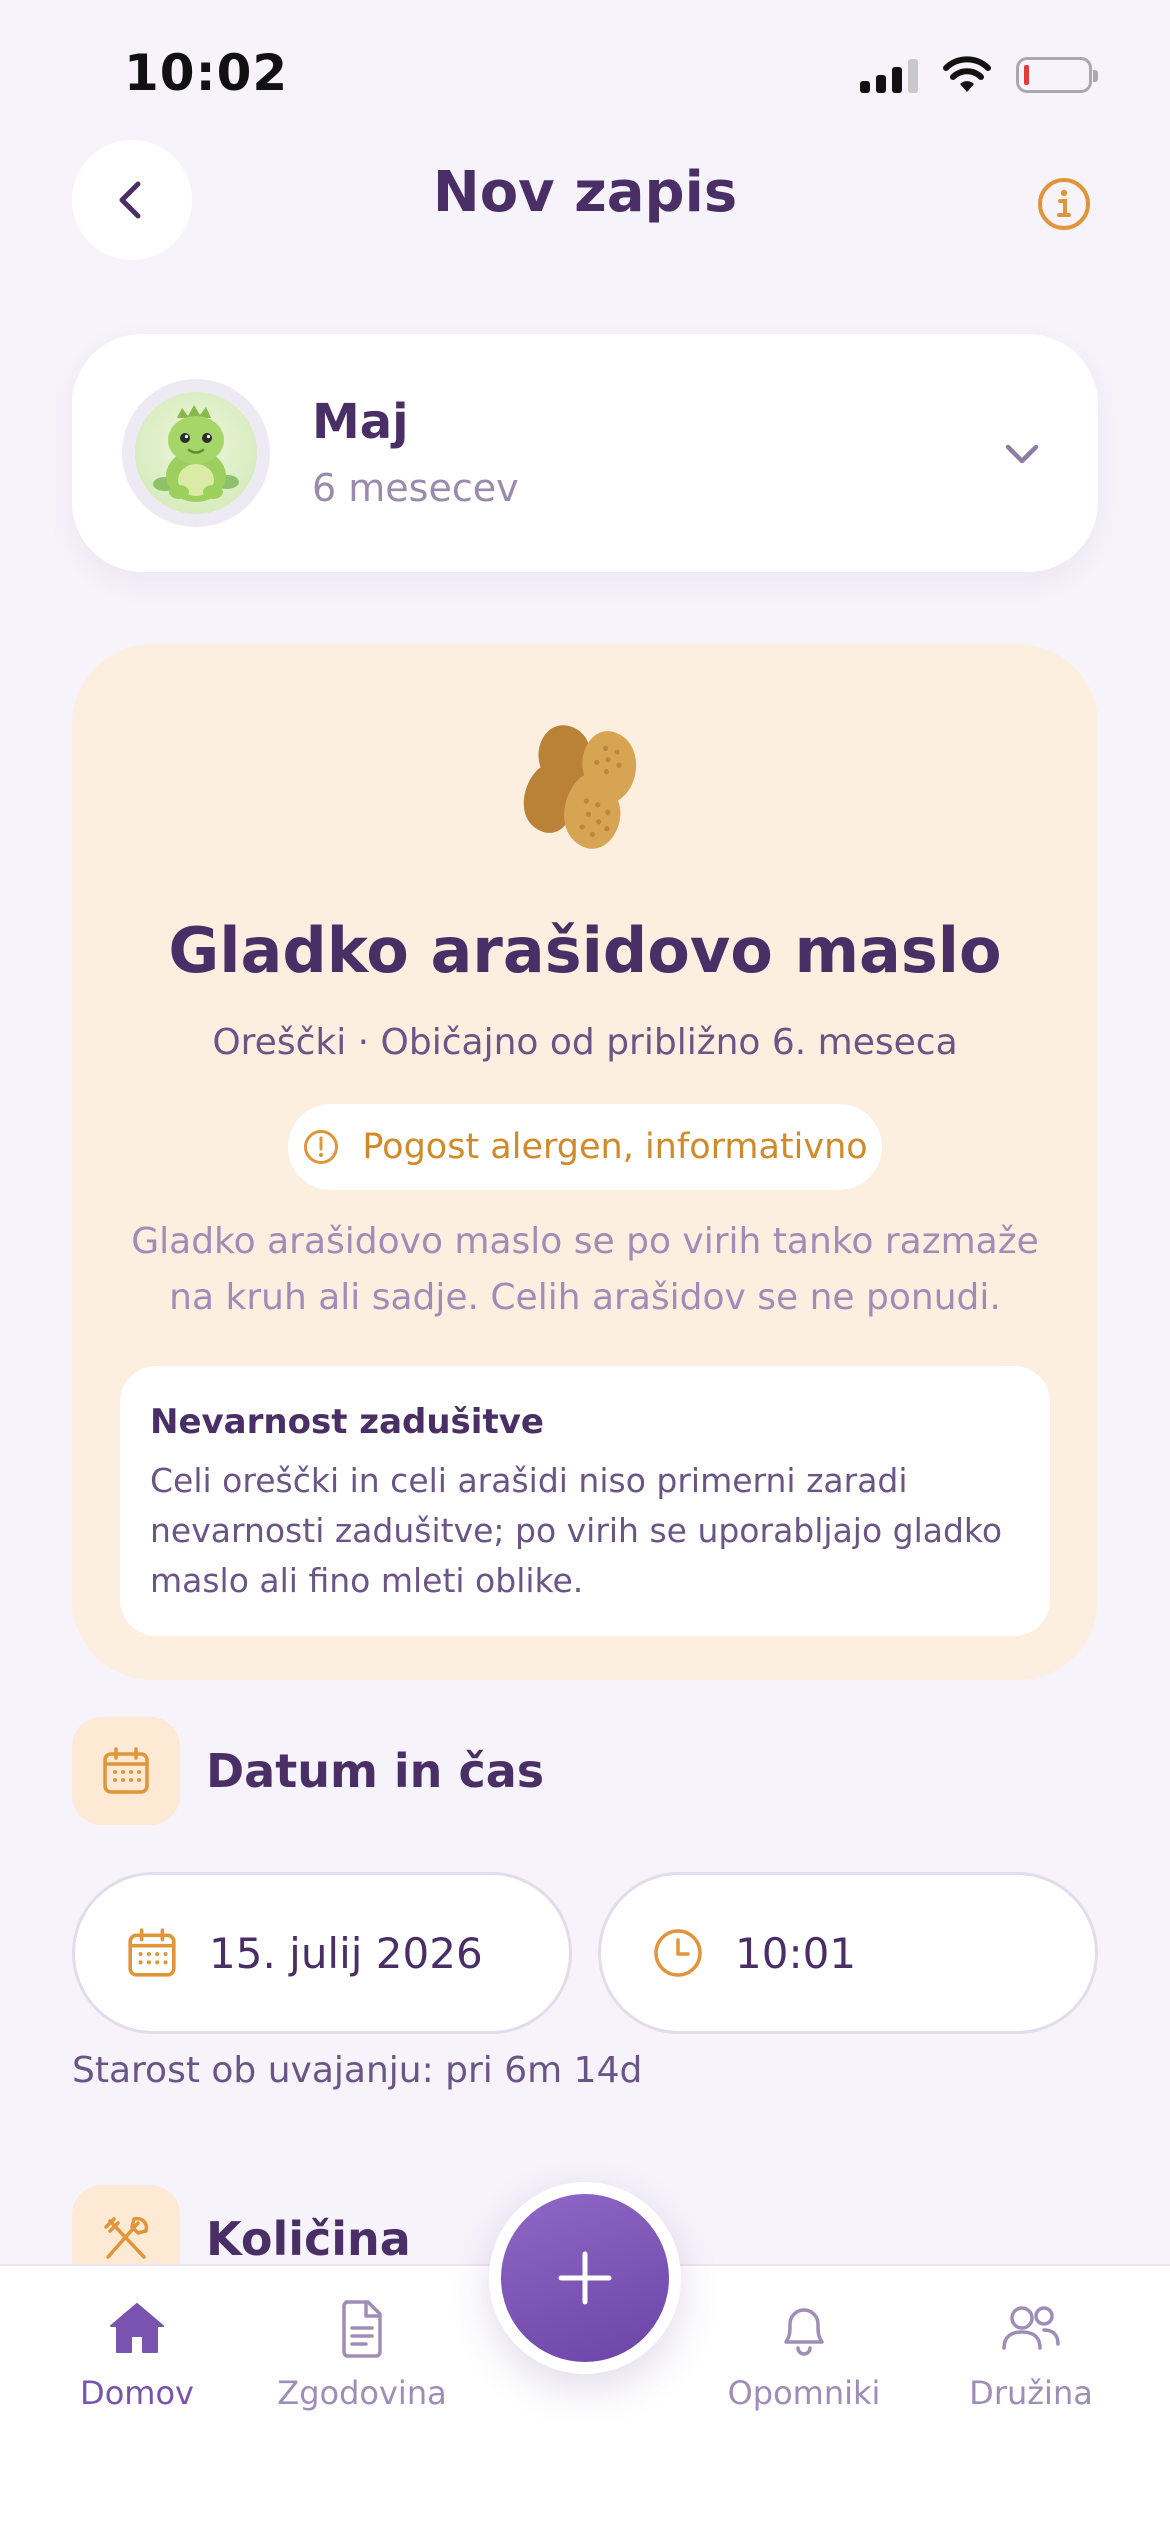 The height and width of the screenshot is (2532, 1170). Describe the element at coordinates (321, 1147) in the screenshot. I see `warning-icon` at that location.